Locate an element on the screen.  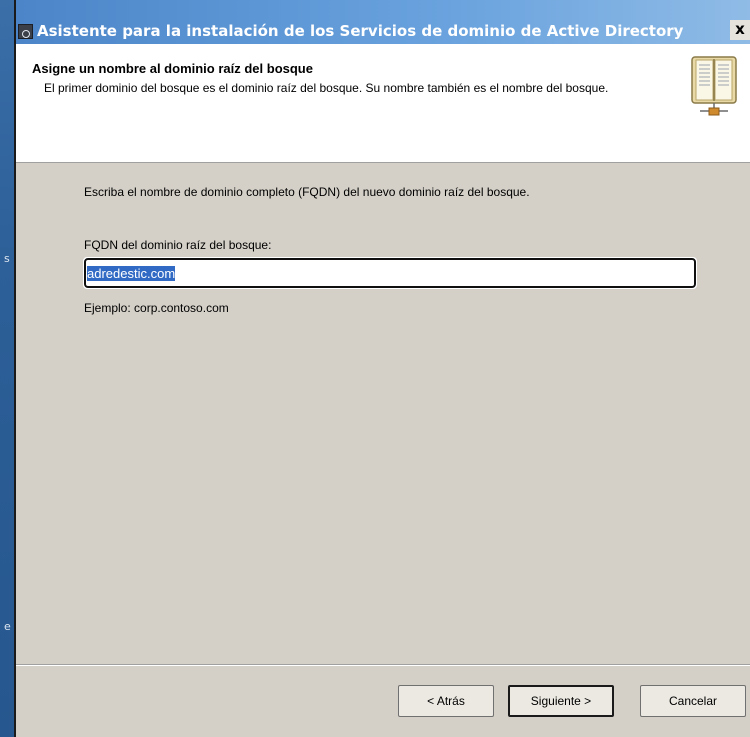
example-text: Ejemplo: corp.contoso.com is located at coordinates (156, 308).